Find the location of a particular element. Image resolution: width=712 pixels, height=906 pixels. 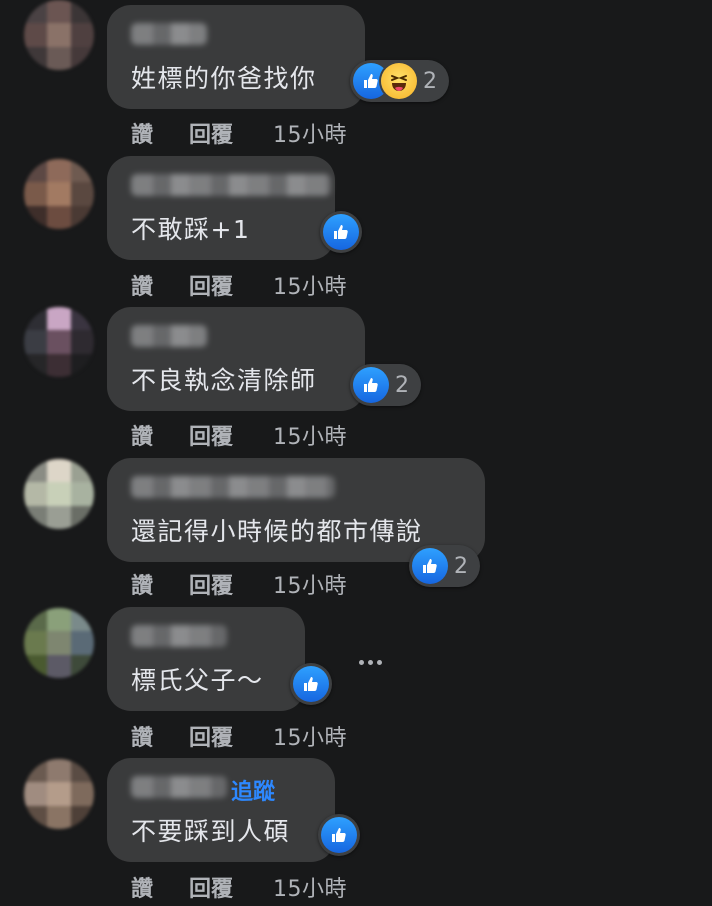

comment-text: 姓標的你爸找你 is located at coordinates (224, 78).